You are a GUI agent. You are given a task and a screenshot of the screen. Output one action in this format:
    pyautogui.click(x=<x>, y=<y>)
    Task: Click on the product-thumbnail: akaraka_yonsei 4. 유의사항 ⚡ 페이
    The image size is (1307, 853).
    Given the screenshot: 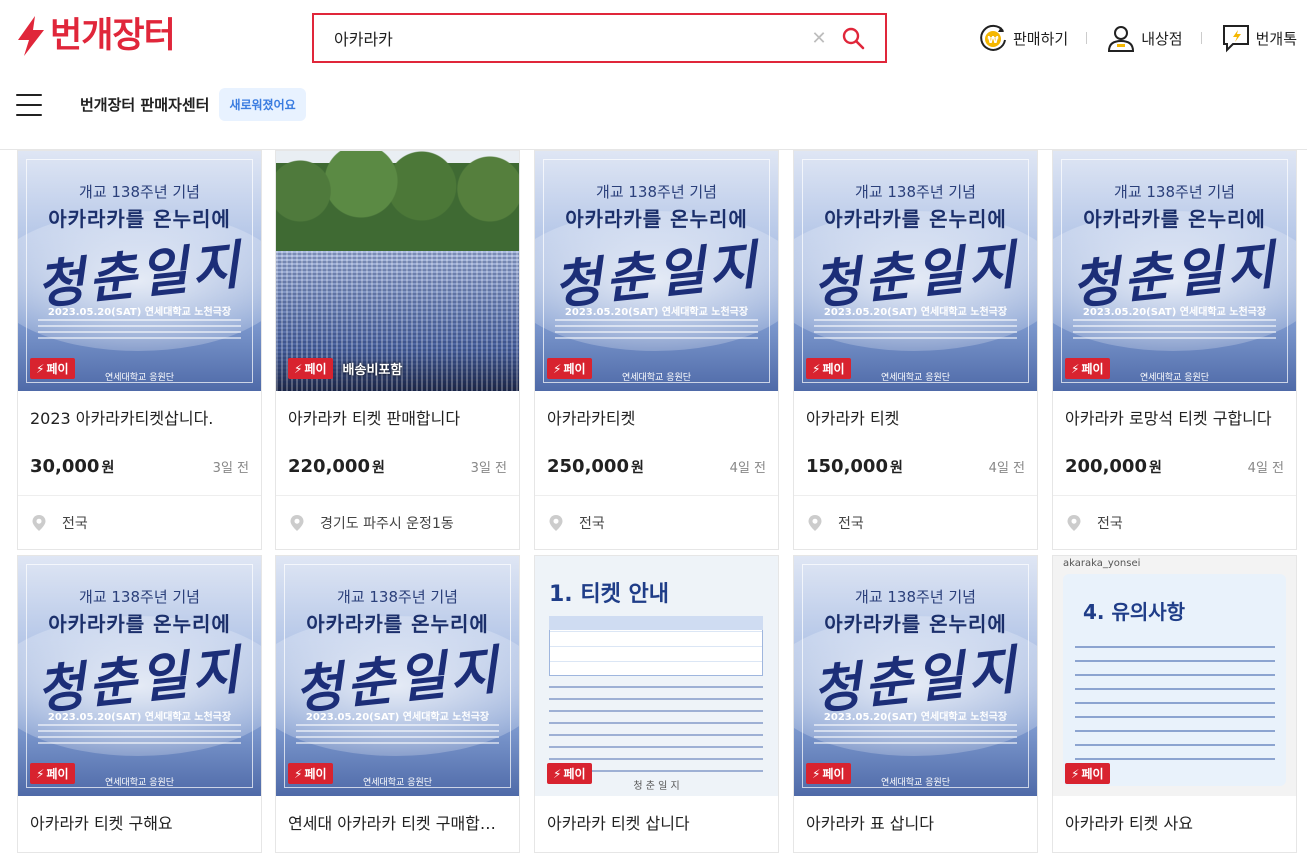 What is the action you would take?
    pyautogui.click(x=1174, y=676)
    